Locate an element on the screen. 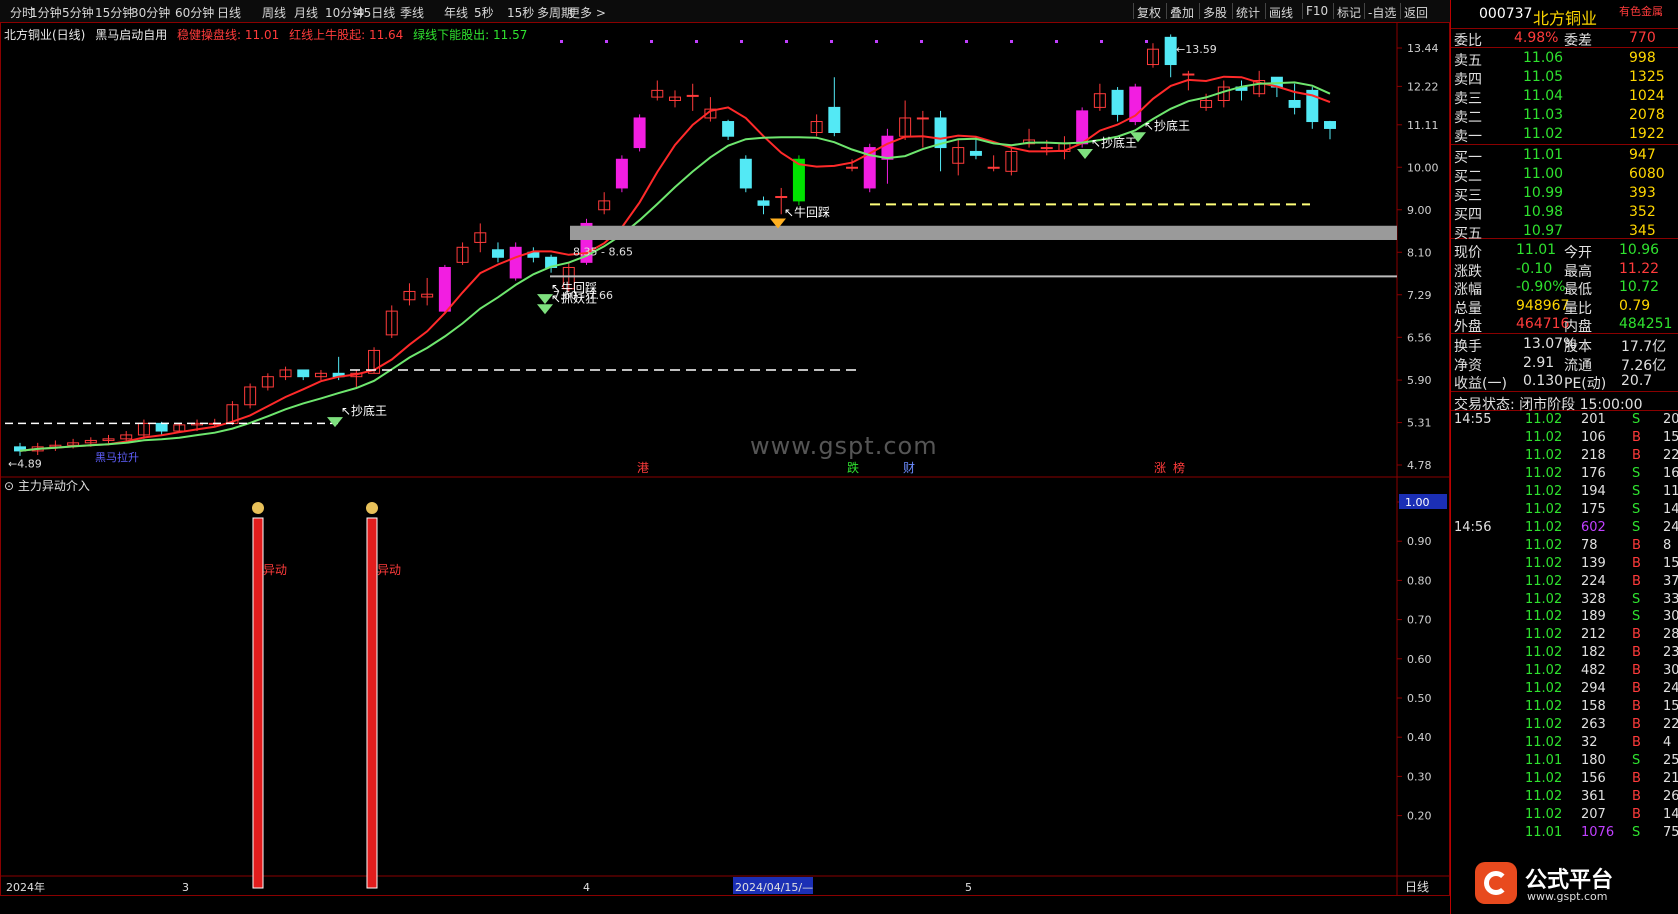 The height and width of the screenshot is (914, 1678). indicator-line3: 绿线下能股出: 11.57 is located at coordinates (470, 35).